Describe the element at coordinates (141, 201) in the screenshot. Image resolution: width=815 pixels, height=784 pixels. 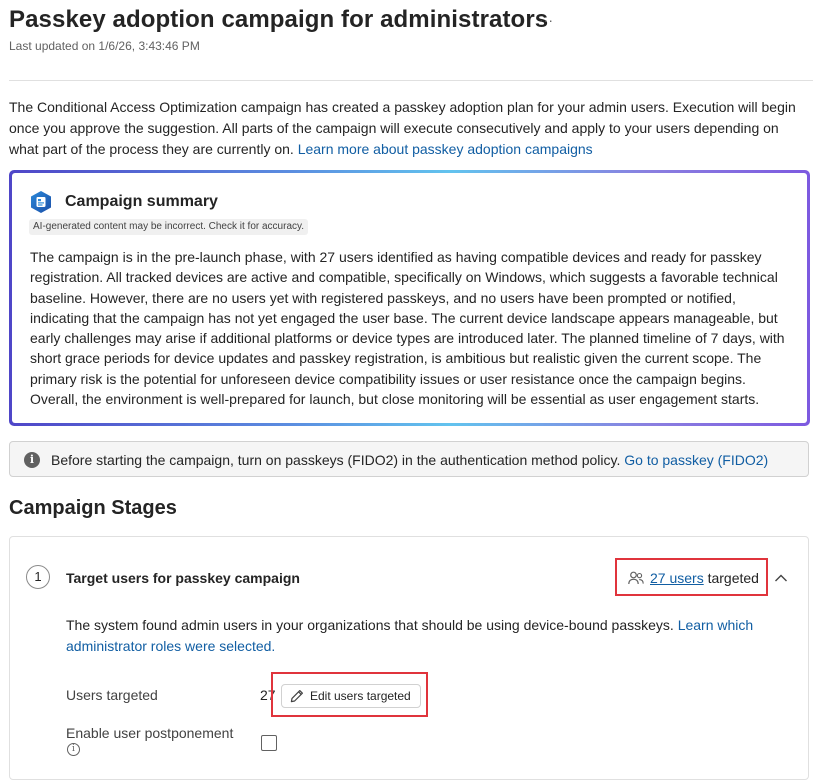
I see `summary-title: Campaign summary` at that location.